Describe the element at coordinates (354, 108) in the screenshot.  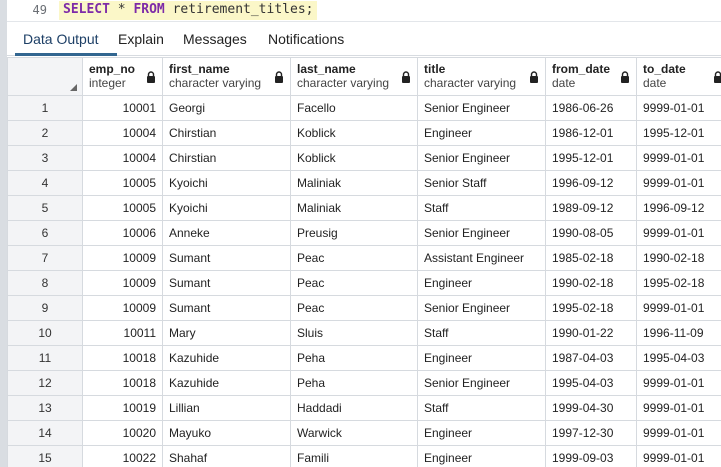
I see `cell-last-name: Facello` at that location.